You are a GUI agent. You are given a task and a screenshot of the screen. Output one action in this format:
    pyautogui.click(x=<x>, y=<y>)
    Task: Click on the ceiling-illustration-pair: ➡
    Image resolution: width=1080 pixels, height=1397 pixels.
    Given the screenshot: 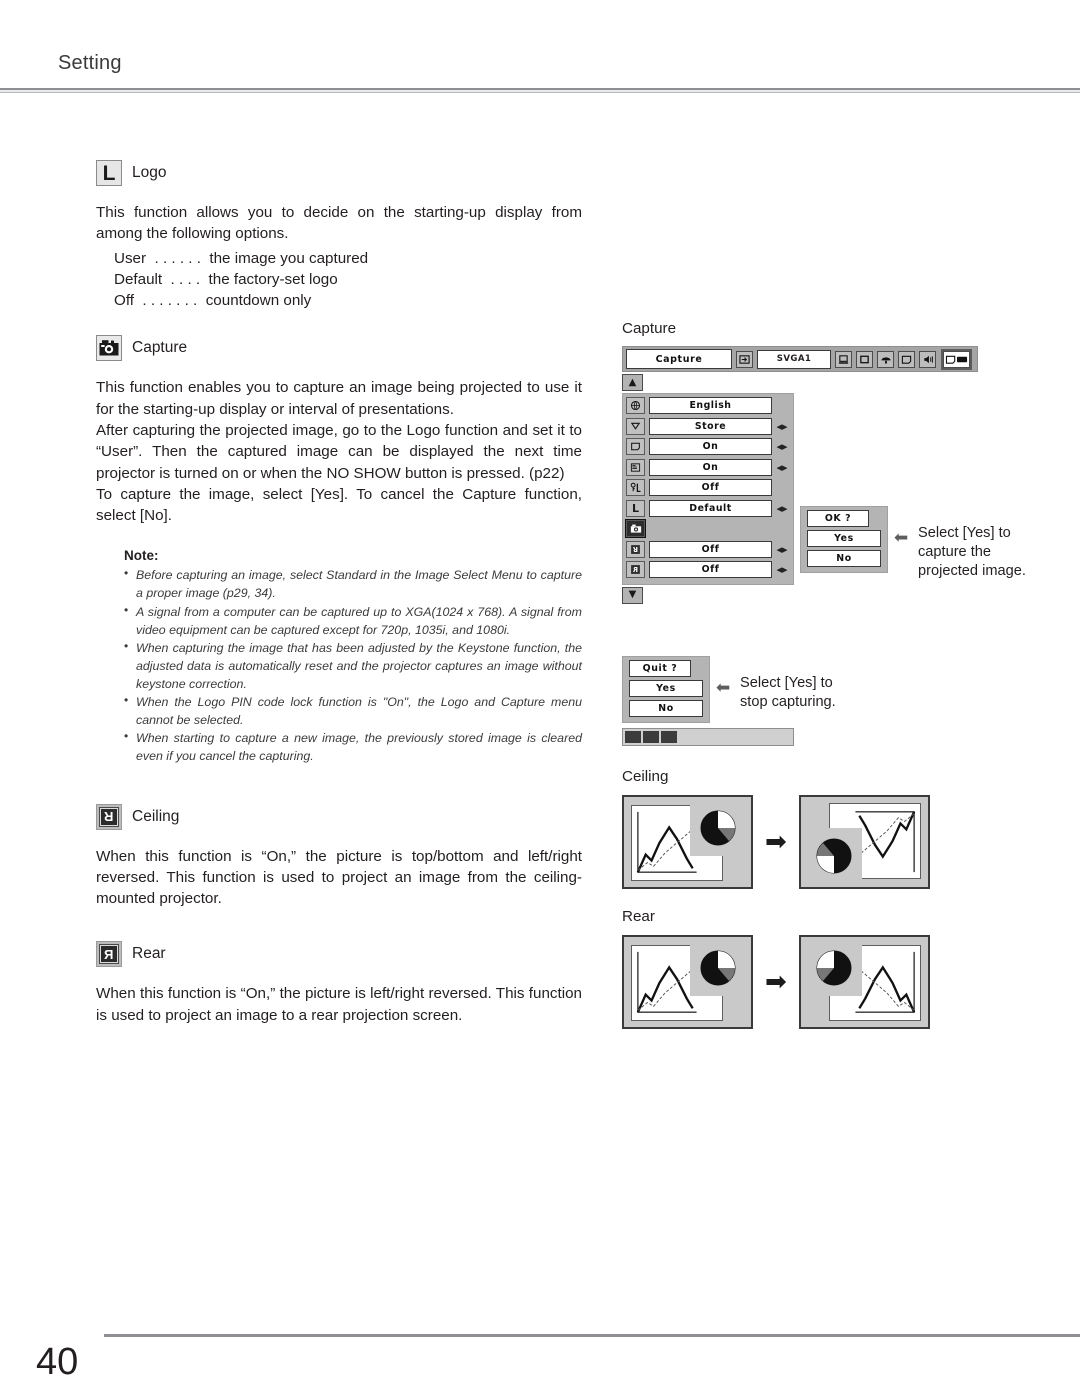 What is the action you would take?
    pyautogui.click(x=776, y=842)
    